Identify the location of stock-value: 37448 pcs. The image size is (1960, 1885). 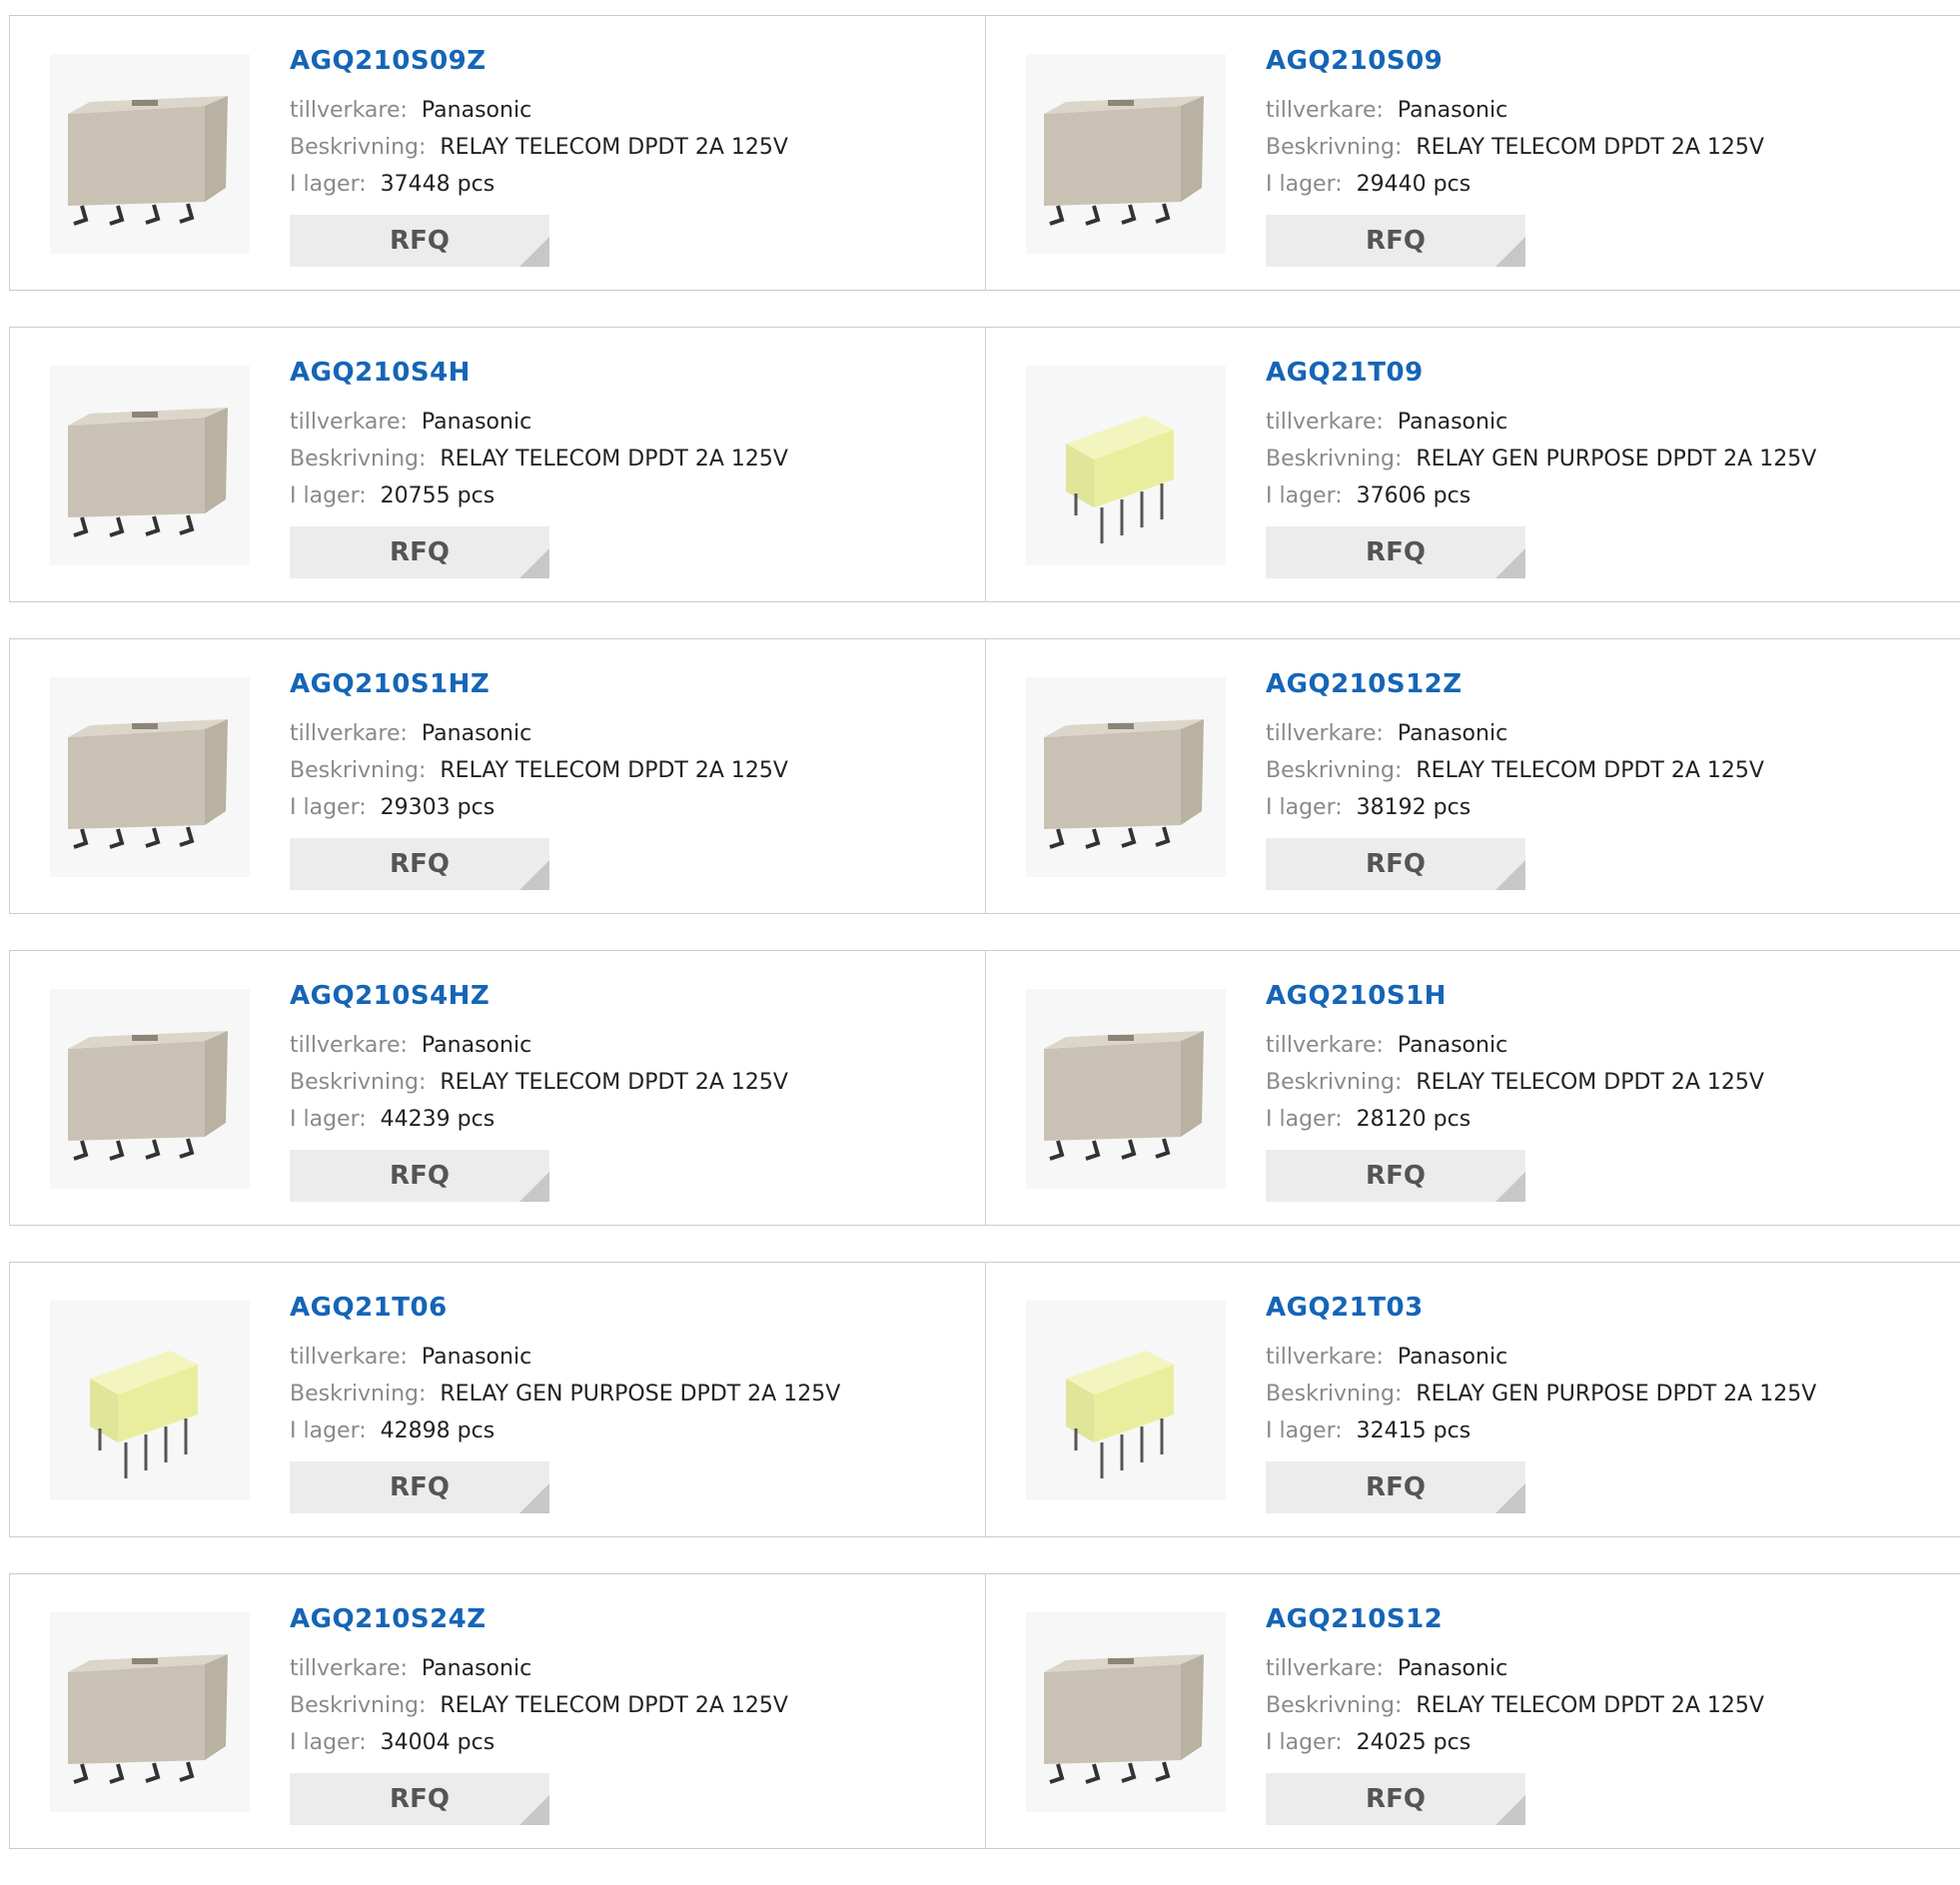
(437, 185).